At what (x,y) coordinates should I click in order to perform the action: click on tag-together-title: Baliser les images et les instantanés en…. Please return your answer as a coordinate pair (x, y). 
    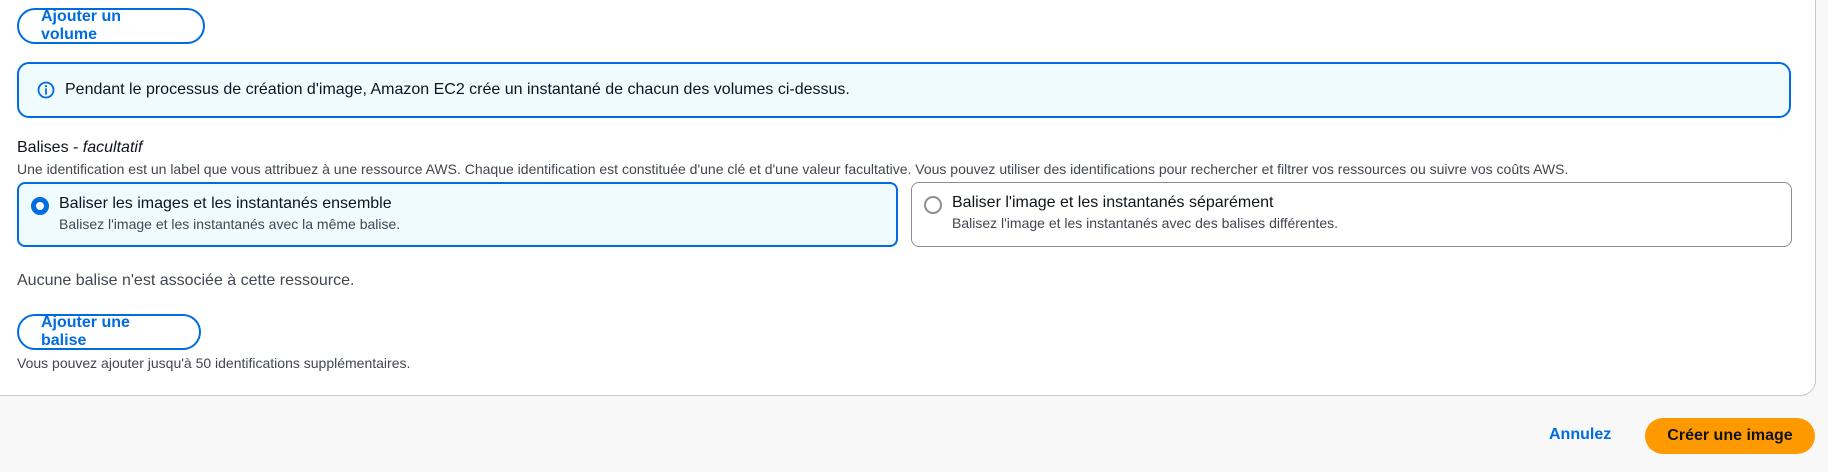
    Looking at the image, I should click on (225, 203).